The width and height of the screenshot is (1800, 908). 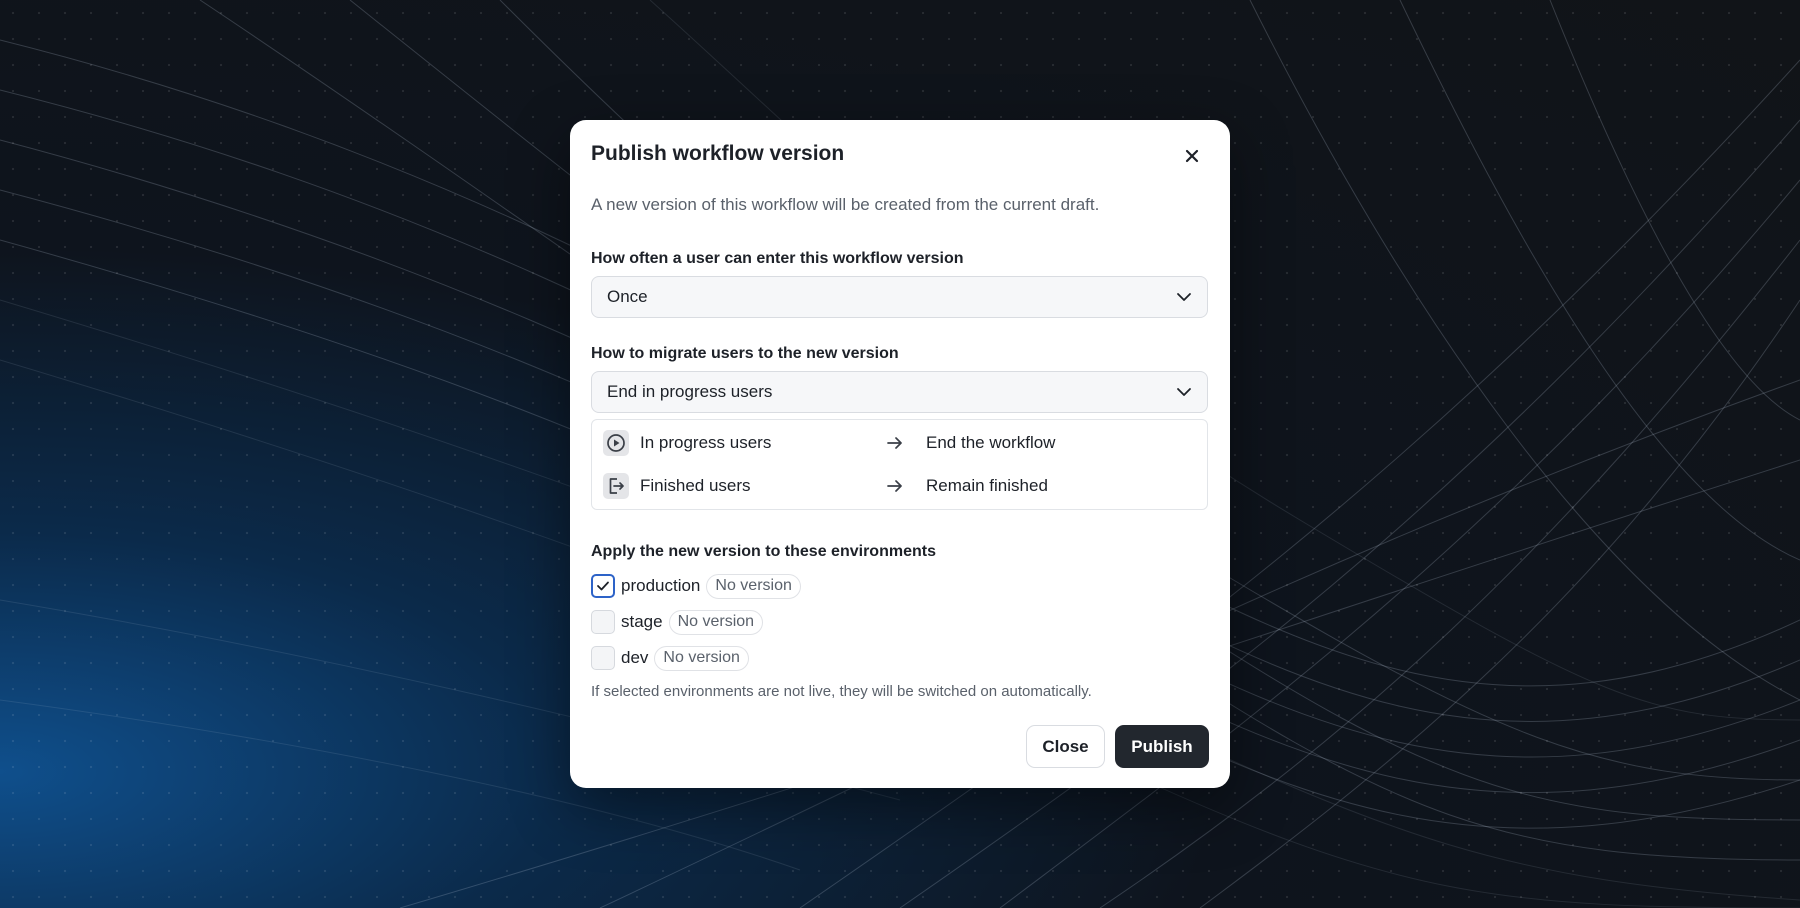 What do you see at coordinates (1192, 156) in the screenshot?
I see `close-icon` at bounding box center [1192, 156].